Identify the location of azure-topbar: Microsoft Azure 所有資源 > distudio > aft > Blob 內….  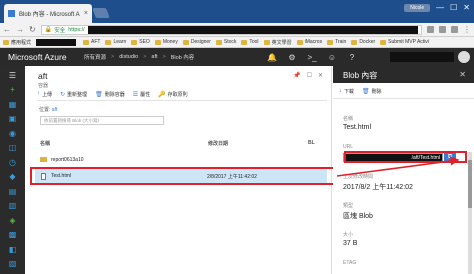
(237, 57).